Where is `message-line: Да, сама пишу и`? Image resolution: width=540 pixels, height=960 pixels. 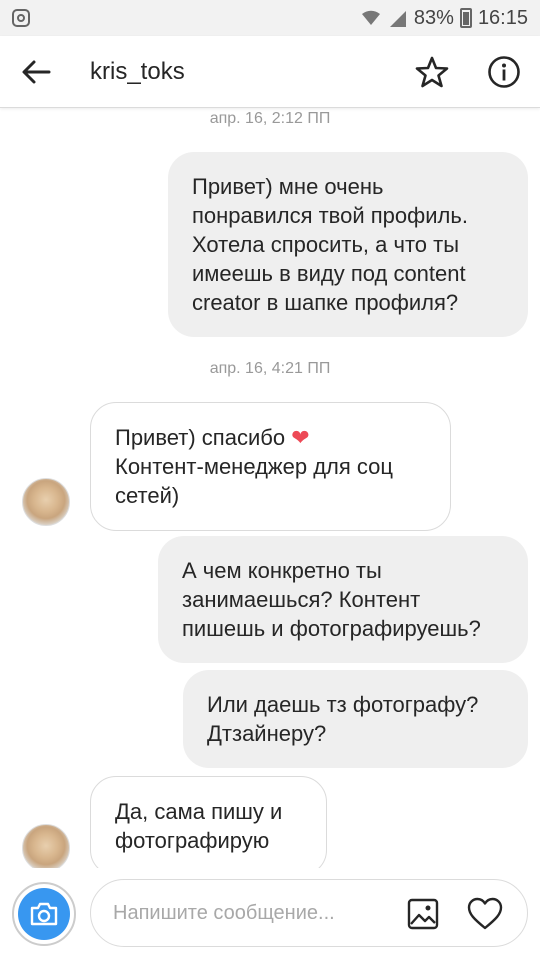
message-line: Да, сама пишу и is located at coordinates (199, 811).